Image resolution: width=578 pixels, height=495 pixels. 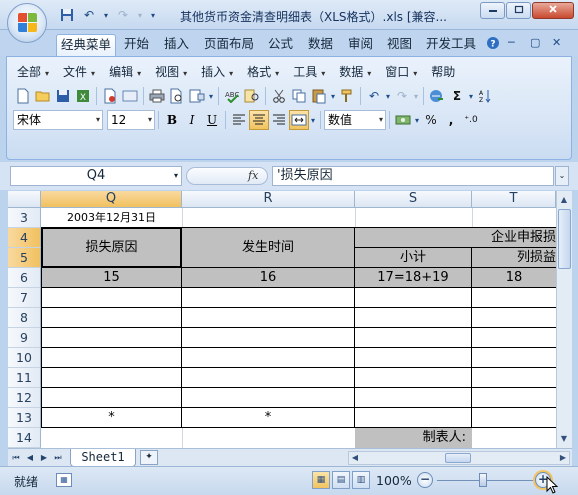 What do you see at coordinates (176, 45) in the screenshot?
I see `tab-insert: 插入` at bounding box center [176, 45].